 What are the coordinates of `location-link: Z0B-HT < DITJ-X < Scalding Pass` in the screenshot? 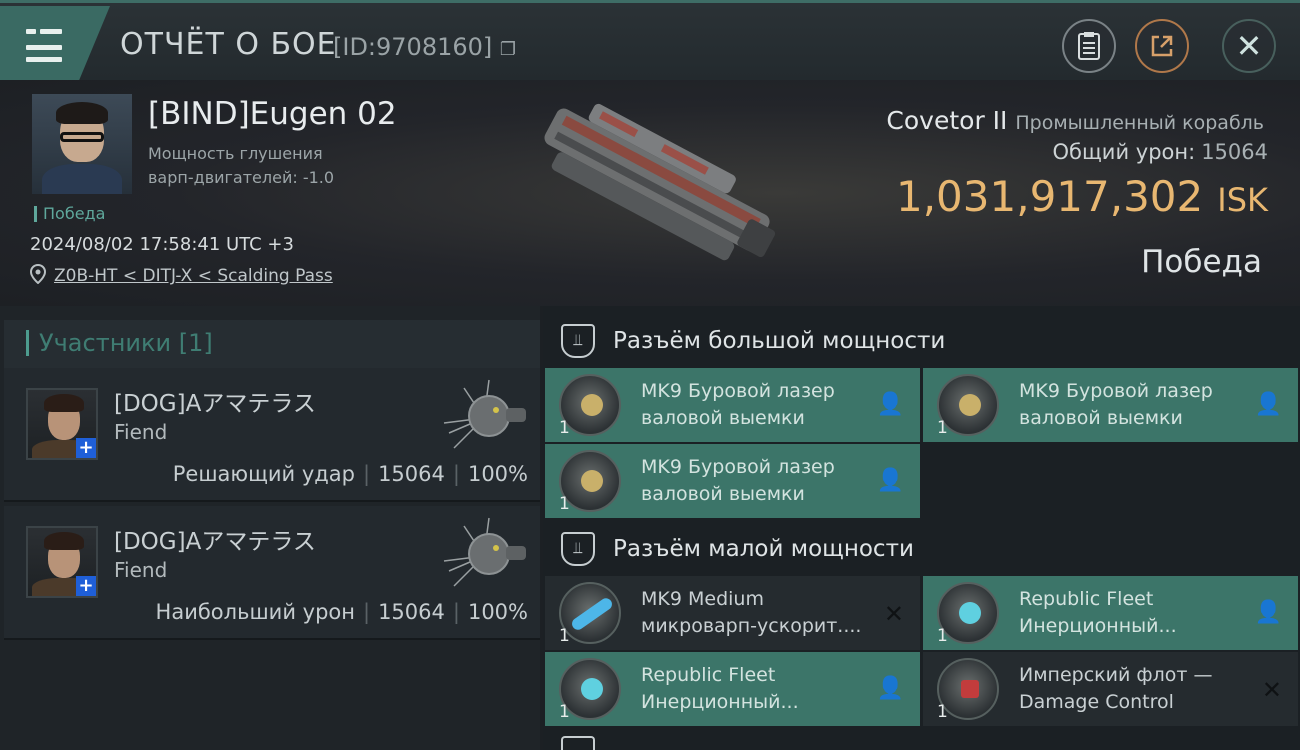 It's located at (193, 276).